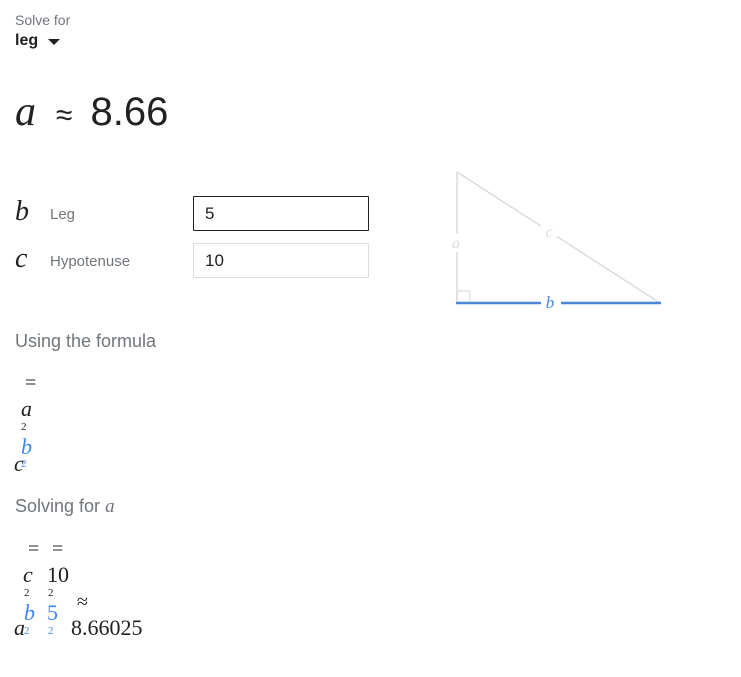 Image resolution: width=741 pixels, height=677 pixels. What do you see at coordinates (27, 593) in the screenshot?
I see `solving-c-exponent: 2` at bounding box center [27, 593].